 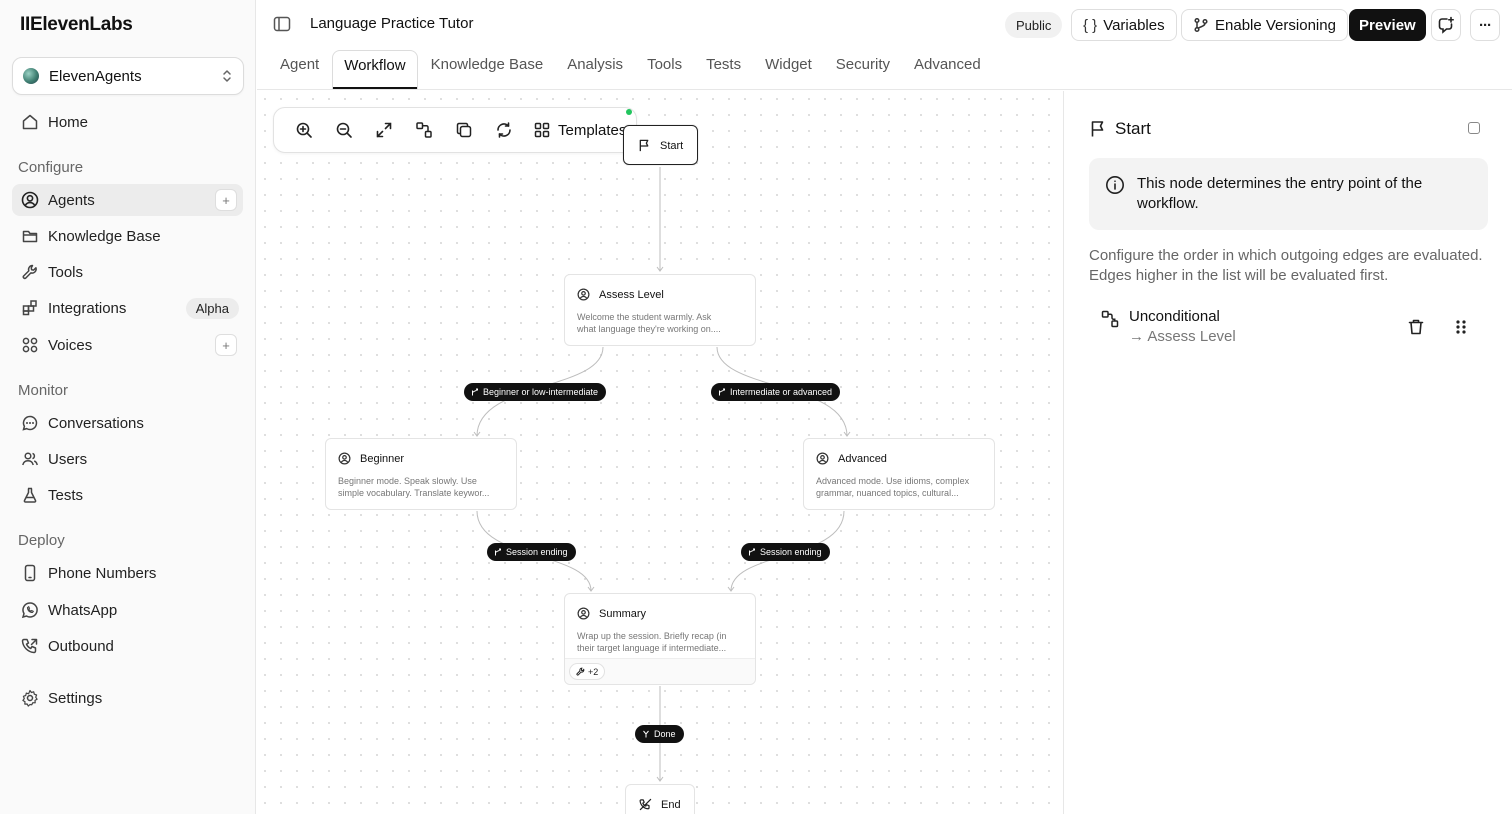 What do you see at coordinates (282, 24) in the screenshot?
I see `sidebar-toggle-icon` at bounding box center [282, 24].